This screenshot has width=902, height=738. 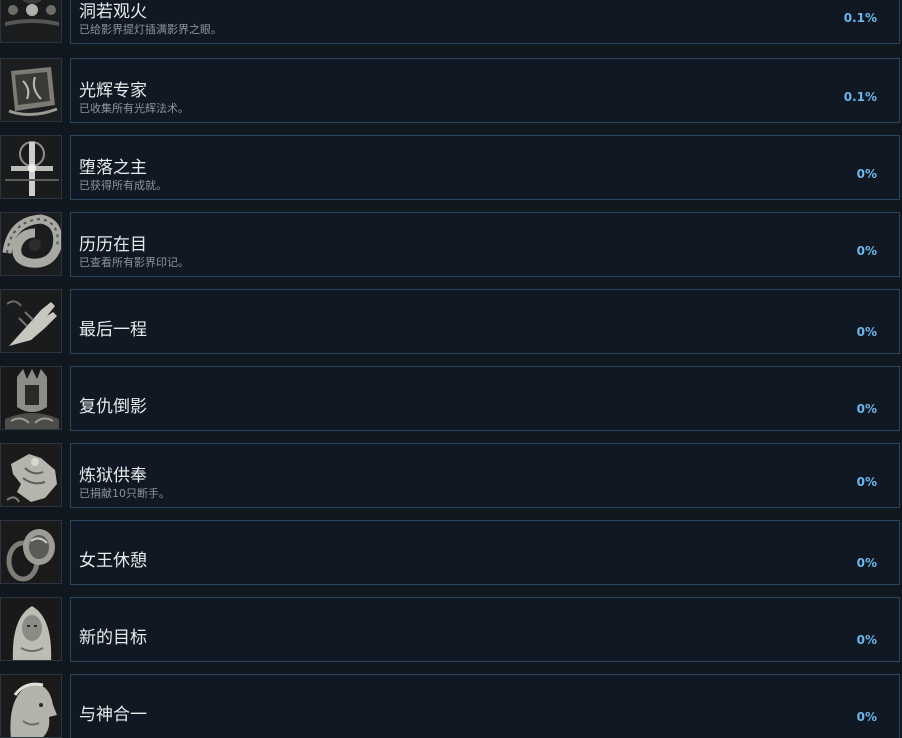 I want to click on woman-profile-icon, so click(x=31, y=706).